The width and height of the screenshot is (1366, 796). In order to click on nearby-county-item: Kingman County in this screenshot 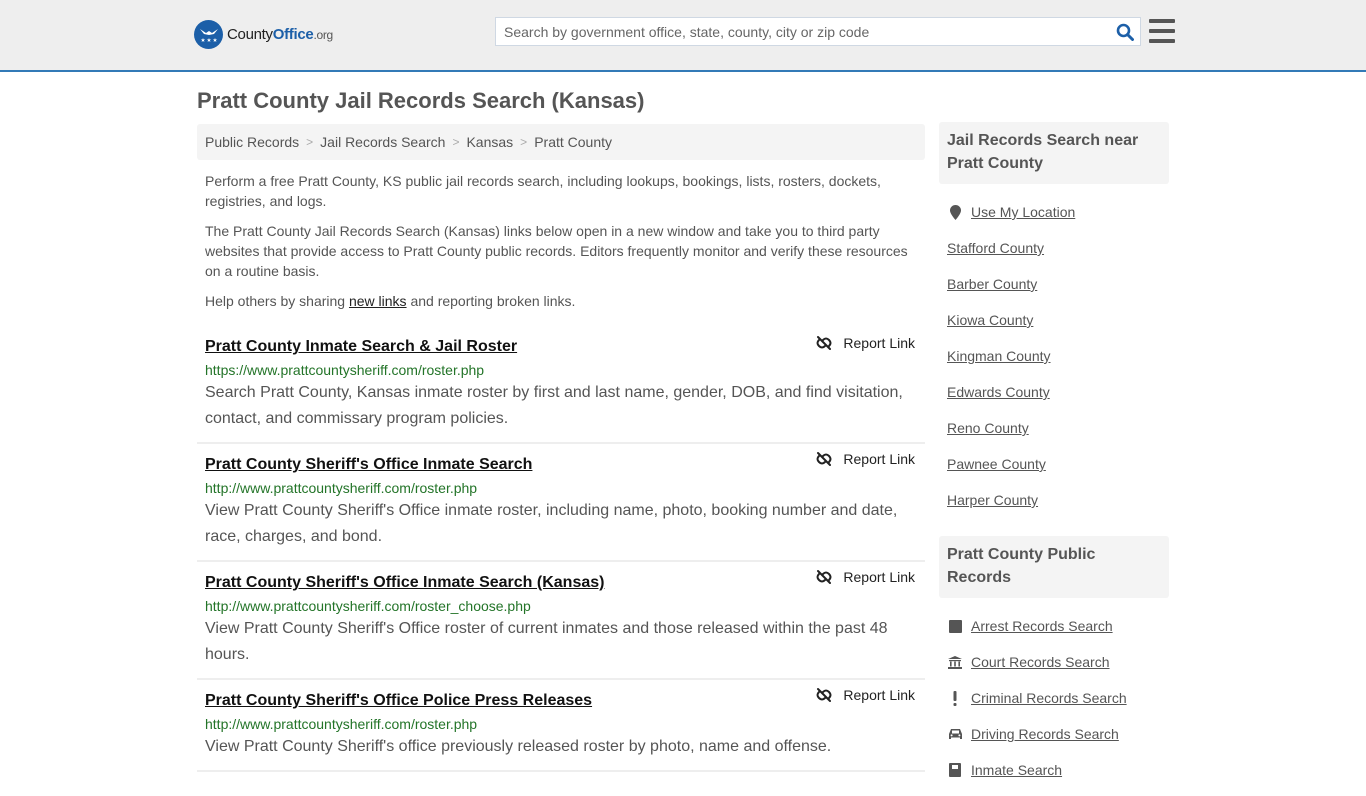, I will do `click(1054, 356)`.